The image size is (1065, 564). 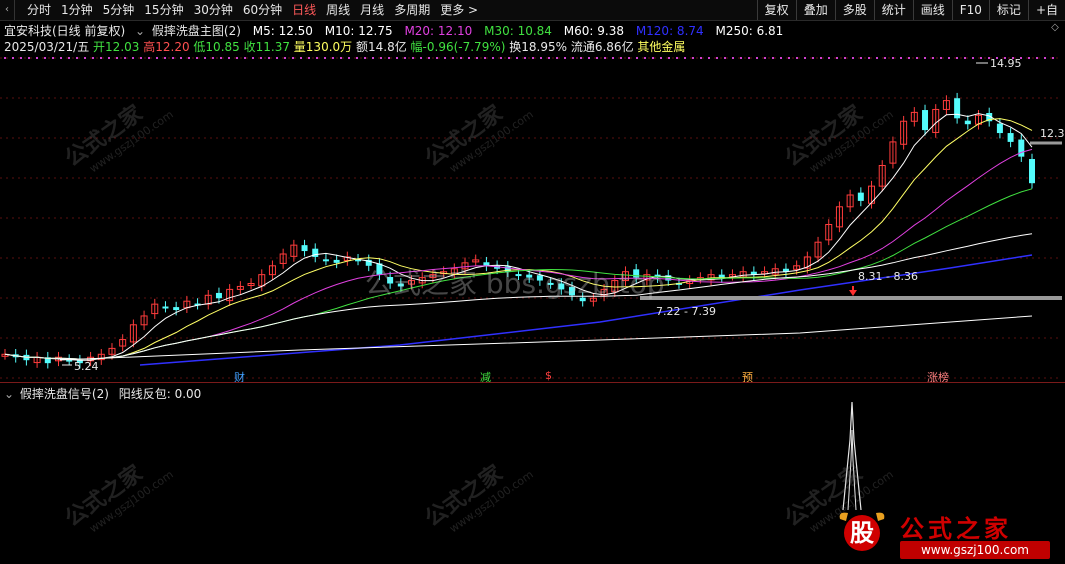 What do you see at coordinates (515, 283) in the screenshot?
I see `overlay-watermark: 公式之家 bbs.gszb.top` at bounding box center [515, 283].